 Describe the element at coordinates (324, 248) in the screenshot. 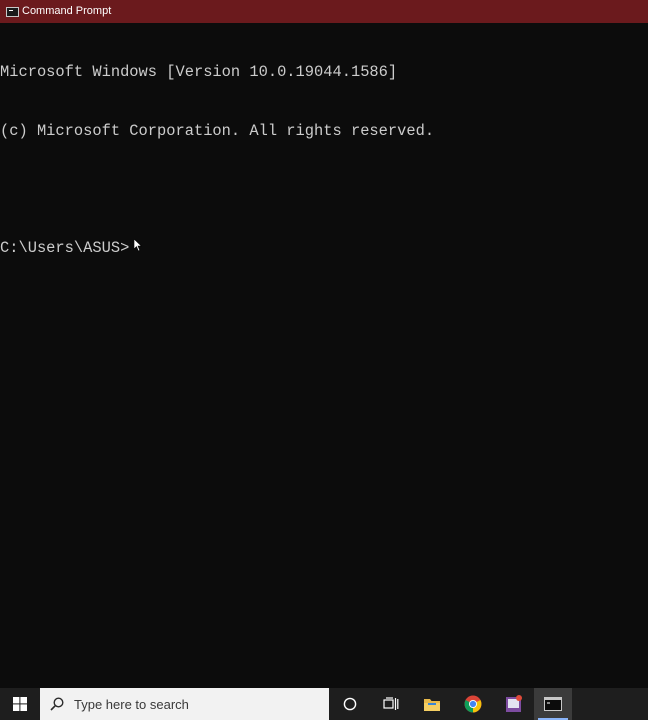

I see `console-prompt-line: C:\Users\ASUS>` at that location.